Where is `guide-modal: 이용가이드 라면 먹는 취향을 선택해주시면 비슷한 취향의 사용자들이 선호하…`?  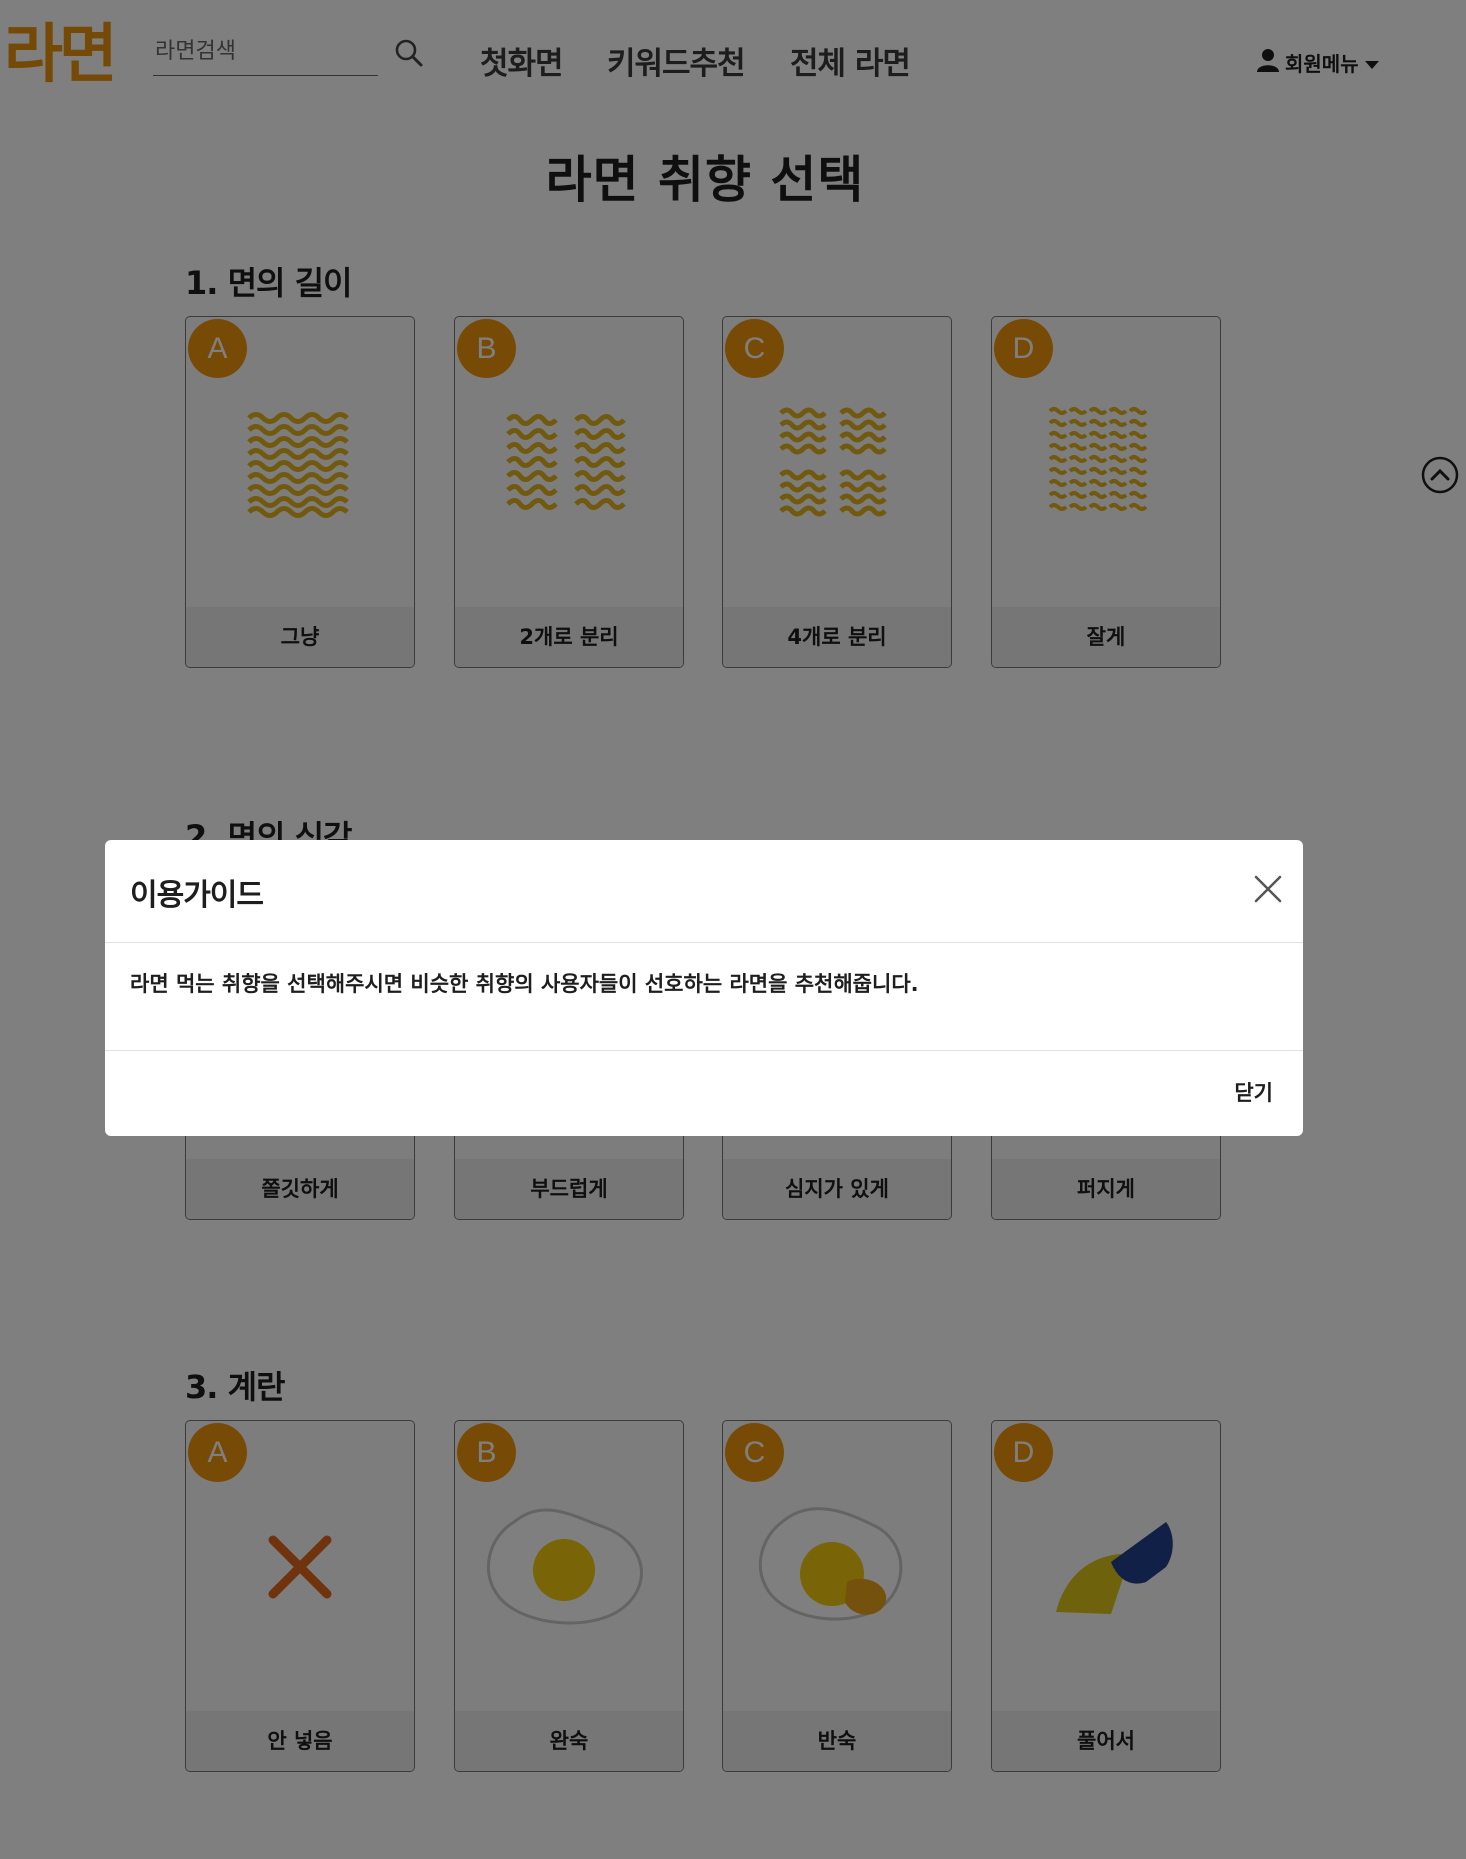
guide-modal: 이용가이드 라면 먹는 취향을 선택해주시면 비슷한 취향의 사용자들이 선호하… is located at coordinates (704, 988).